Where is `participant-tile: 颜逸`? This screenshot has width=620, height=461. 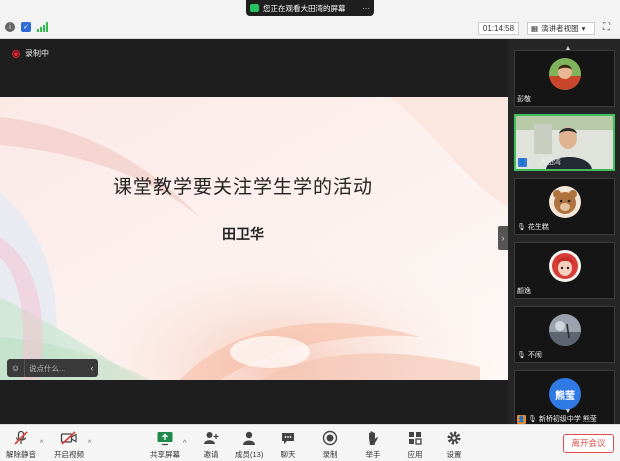 participant-tile: 颜逸 is located at coordinates (564, 270).